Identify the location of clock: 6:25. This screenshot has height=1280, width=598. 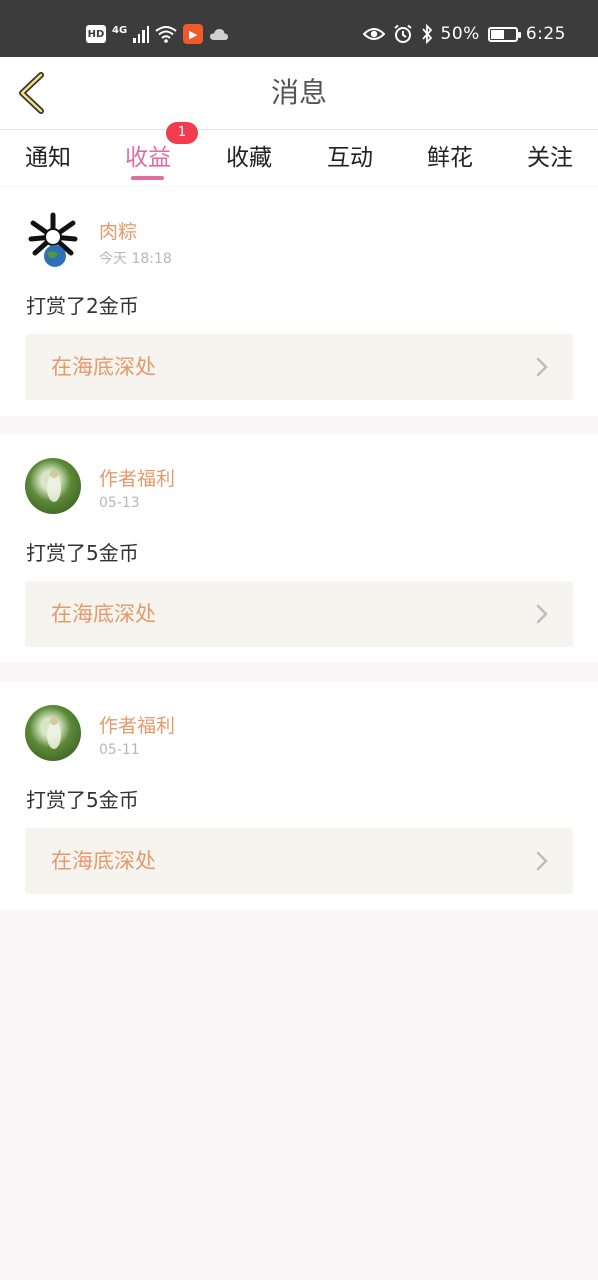
(545, 34).